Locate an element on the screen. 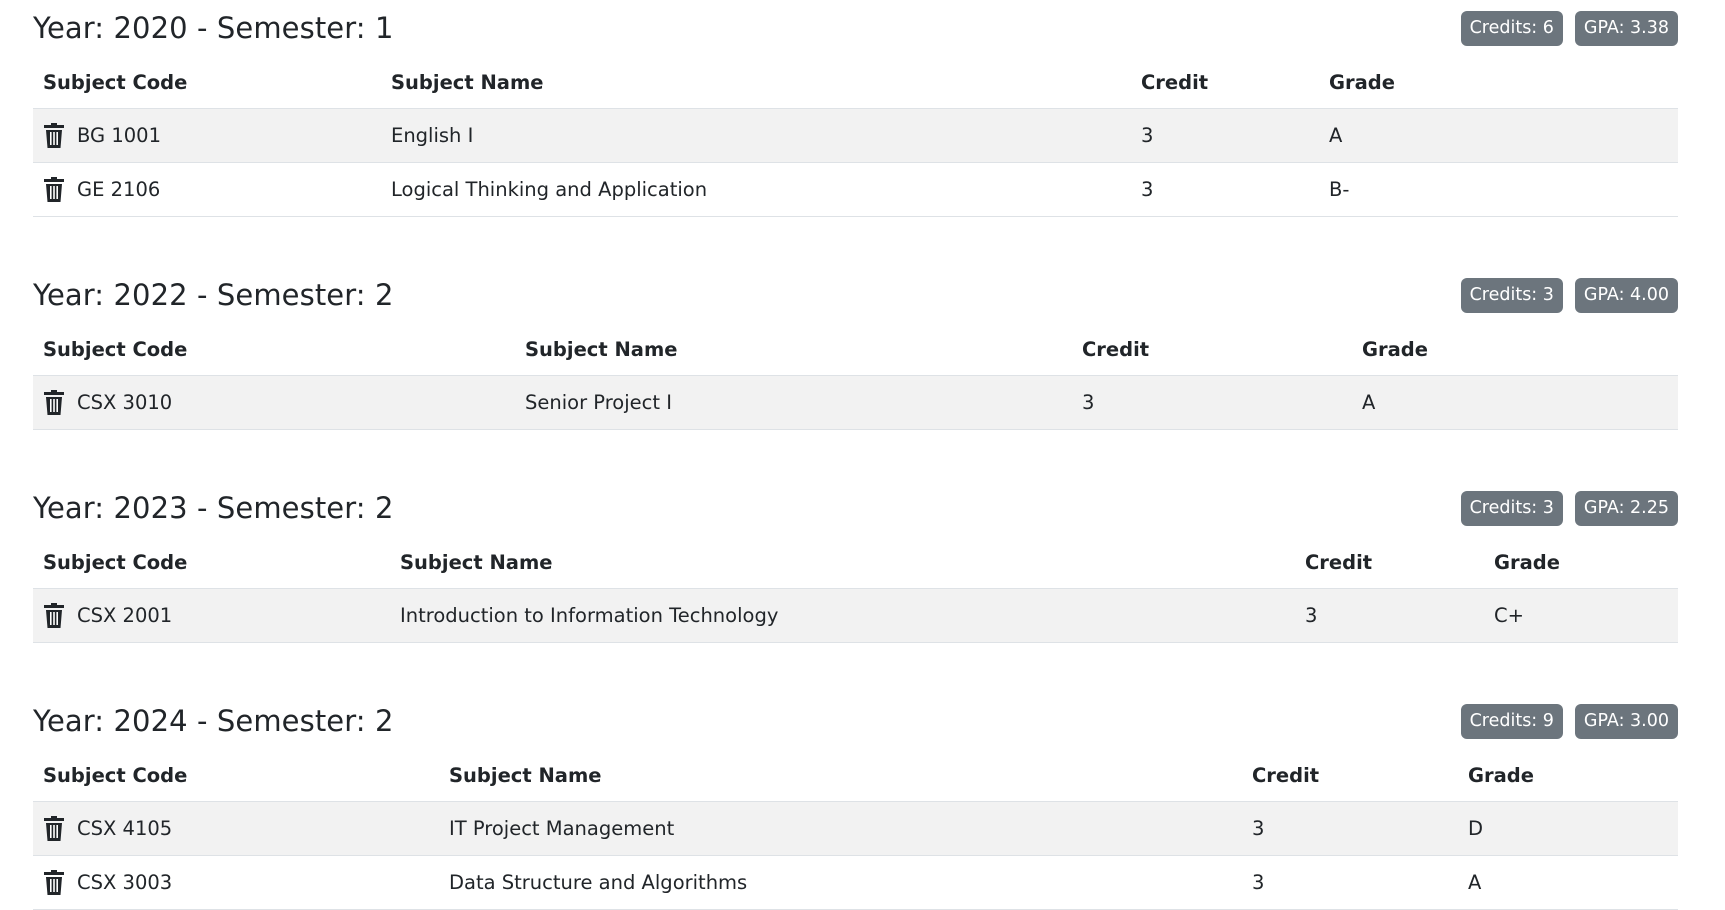 This screenshot has width=1725, height=910. gpa-badge: GPA: 3.00 is located at coordinates (1626, 721).